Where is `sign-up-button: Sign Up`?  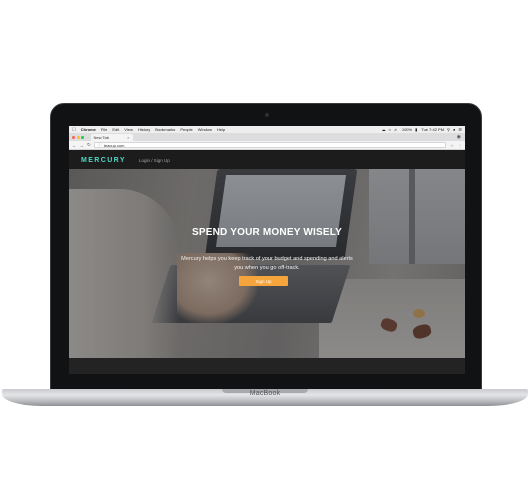 sign-up-button: Sign Up is located at coordinates (263, 281).